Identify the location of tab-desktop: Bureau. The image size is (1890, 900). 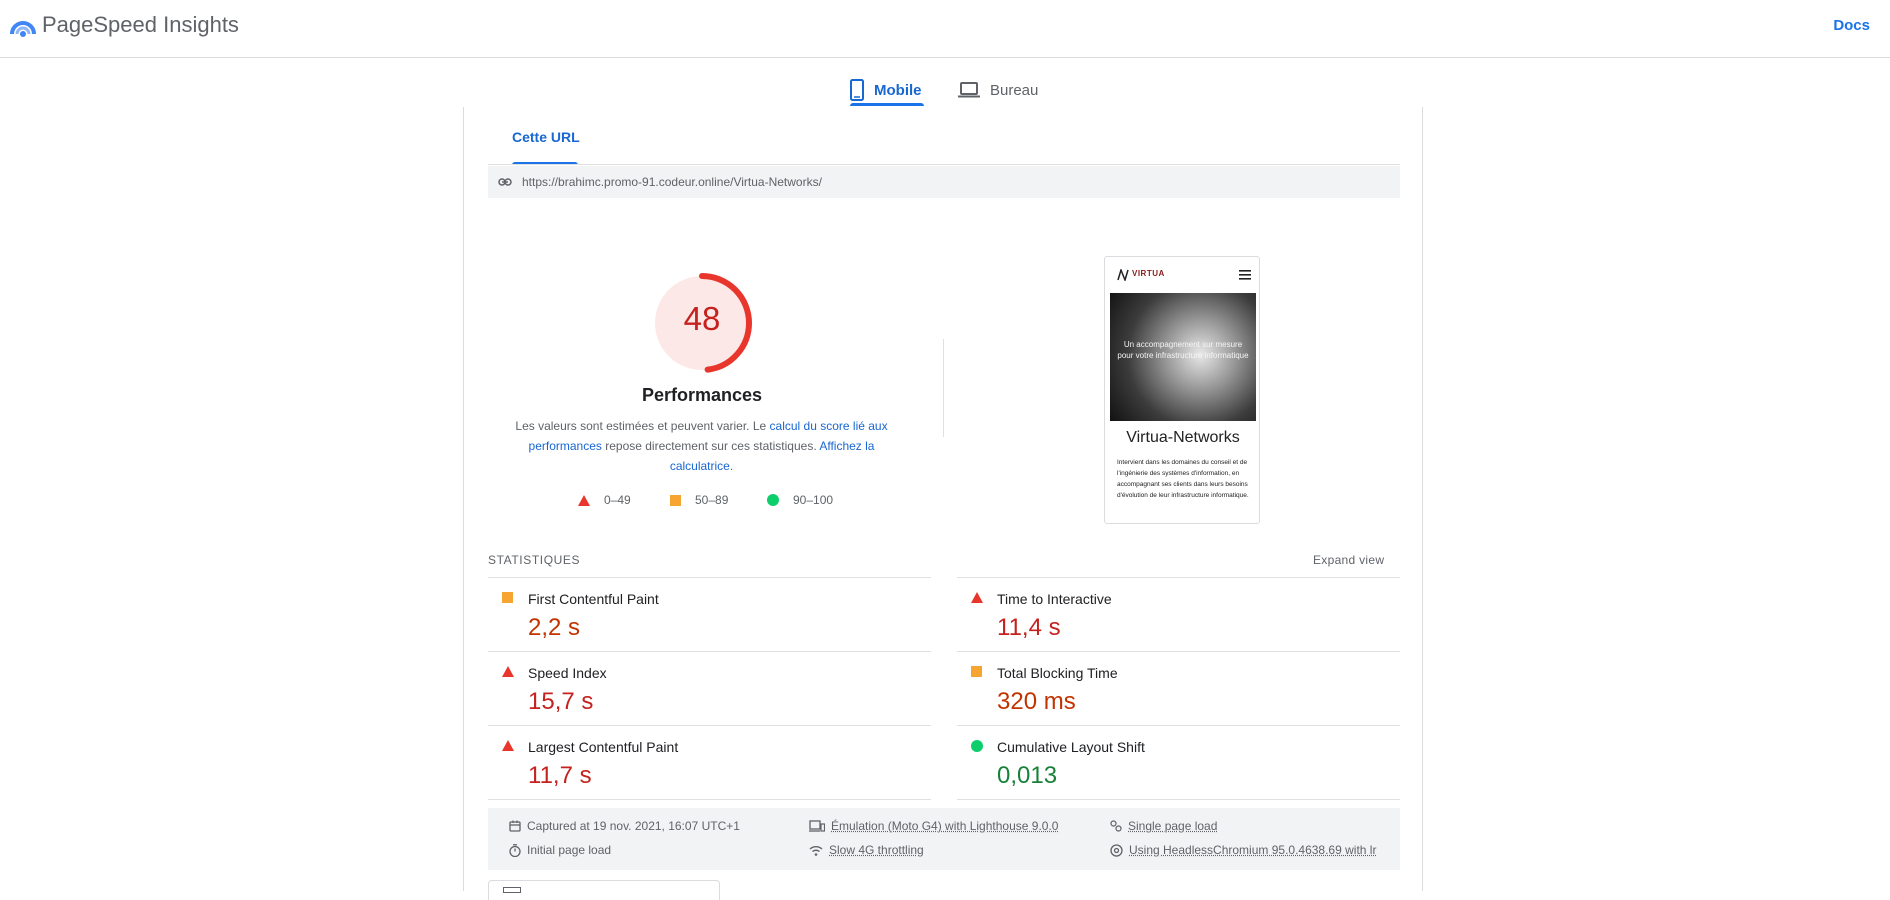
(998, 90).